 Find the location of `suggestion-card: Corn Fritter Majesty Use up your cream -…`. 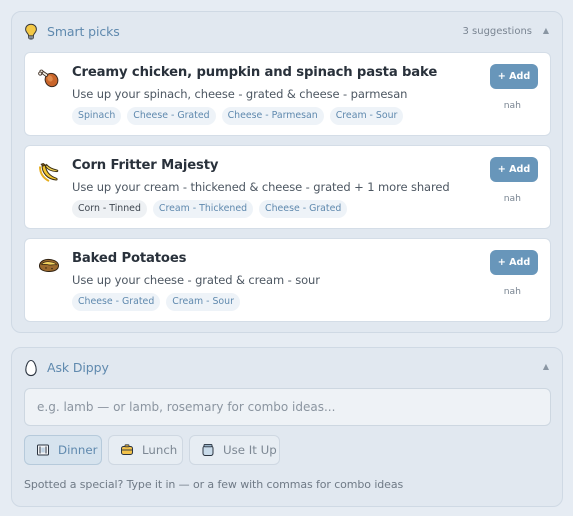

suggestion-card: Corn Fritter Majesty Use up your cream -… is located at coordinates (287, 187).